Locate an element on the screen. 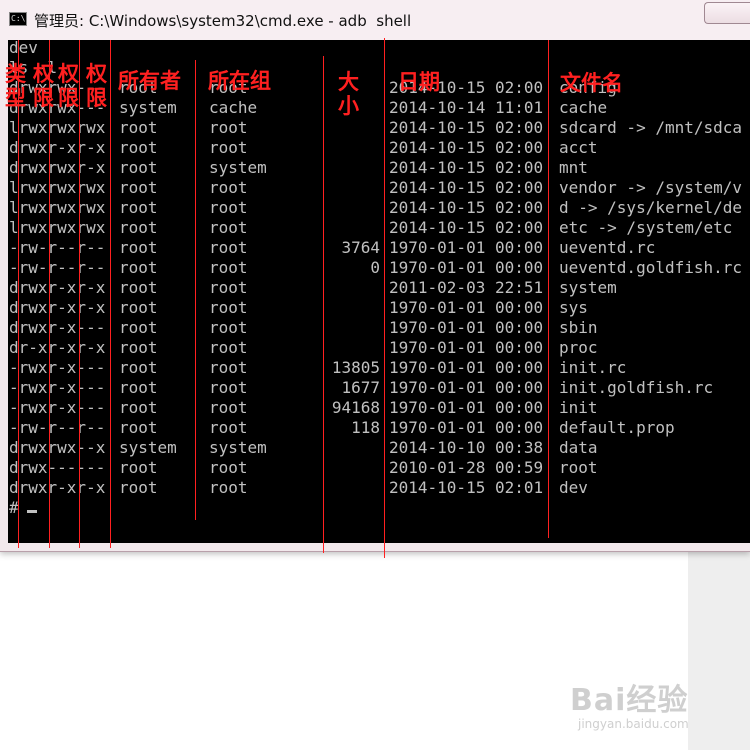  filename-cell: mnt is located at coordinates (573, 167).